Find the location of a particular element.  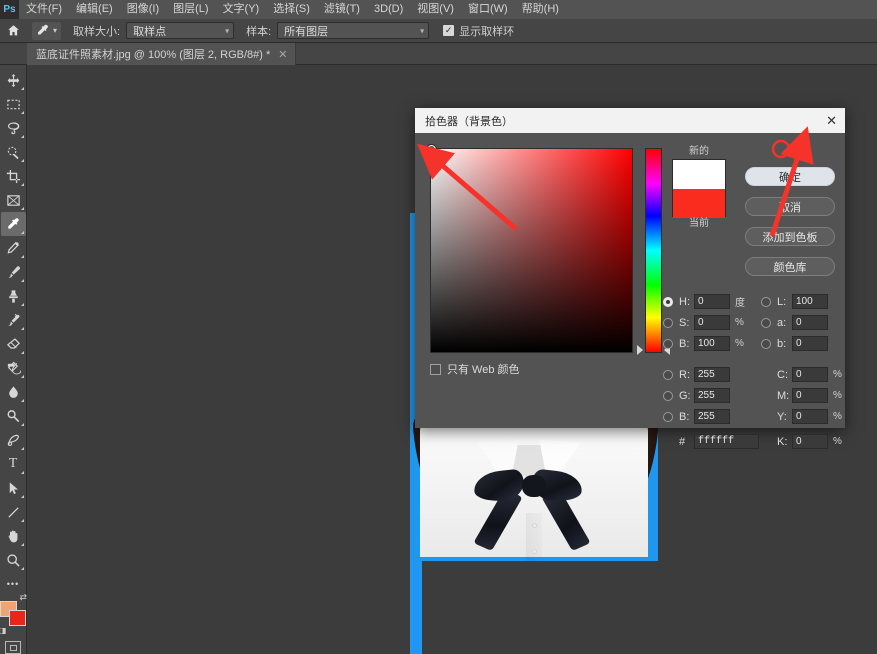

field-row-m: M: 0 % is located at coordinates (804, 395).